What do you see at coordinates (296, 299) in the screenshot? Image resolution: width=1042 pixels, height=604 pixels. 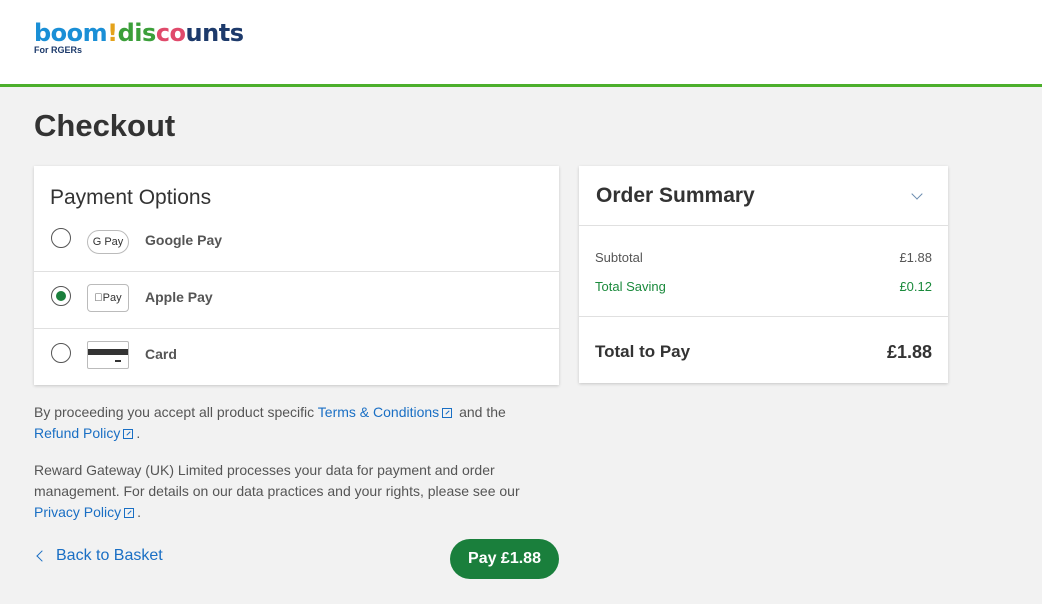 I see `payment-option-apple-pay: Pay Apple Pay` at bounding box center [296, 299].